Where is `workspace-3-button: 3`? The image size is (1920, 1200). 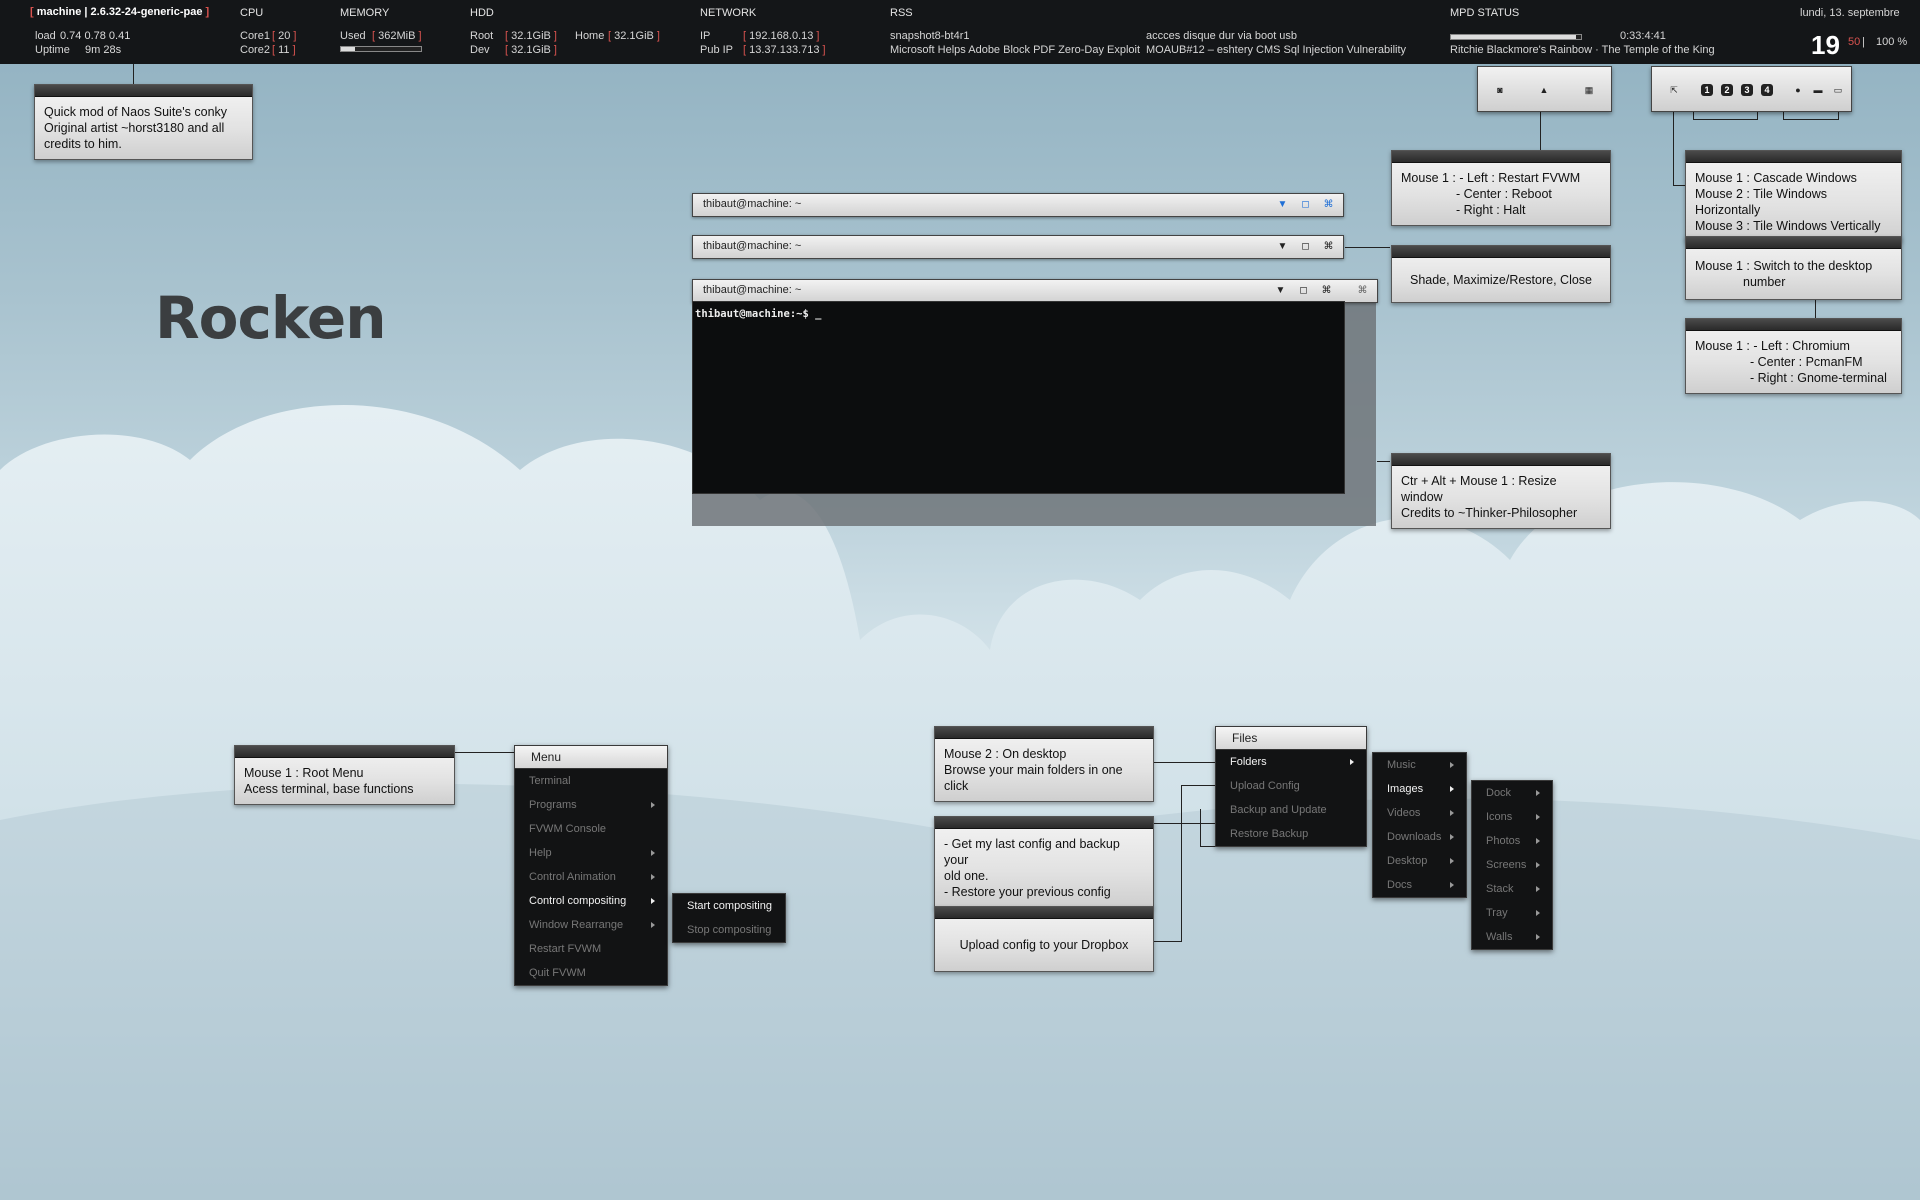 workspace-3-button: 3 is located at coordinates (1747, 90).